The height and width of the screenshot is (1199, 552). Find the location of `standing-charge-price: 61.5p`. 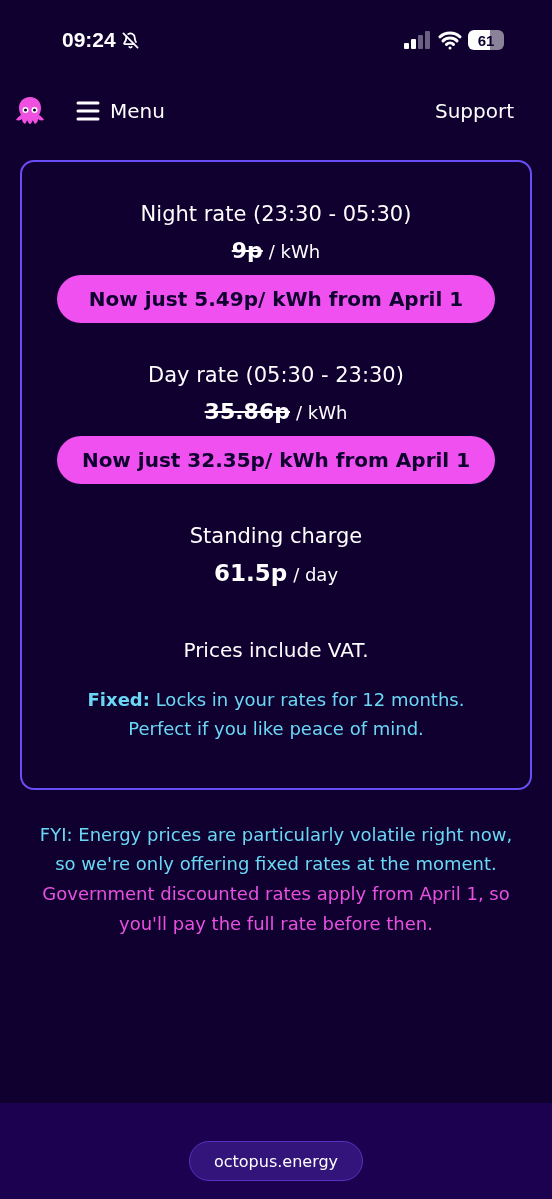

standing-charge-price: 61.5p is located at coordinates (250, 573).